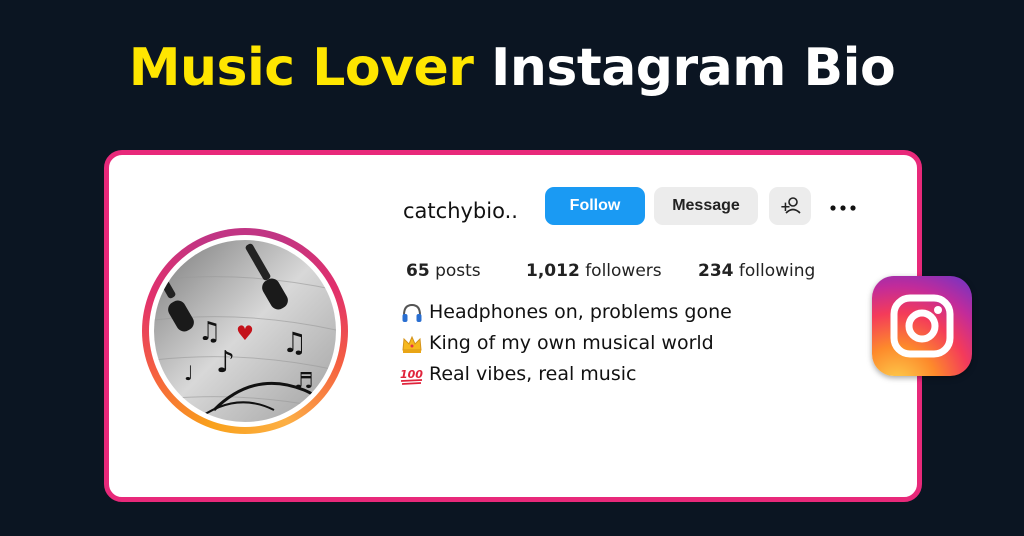  Describe the element at coordinates (460, 211) in the screenshot. I see `profile-username: catchybio..` at that location.